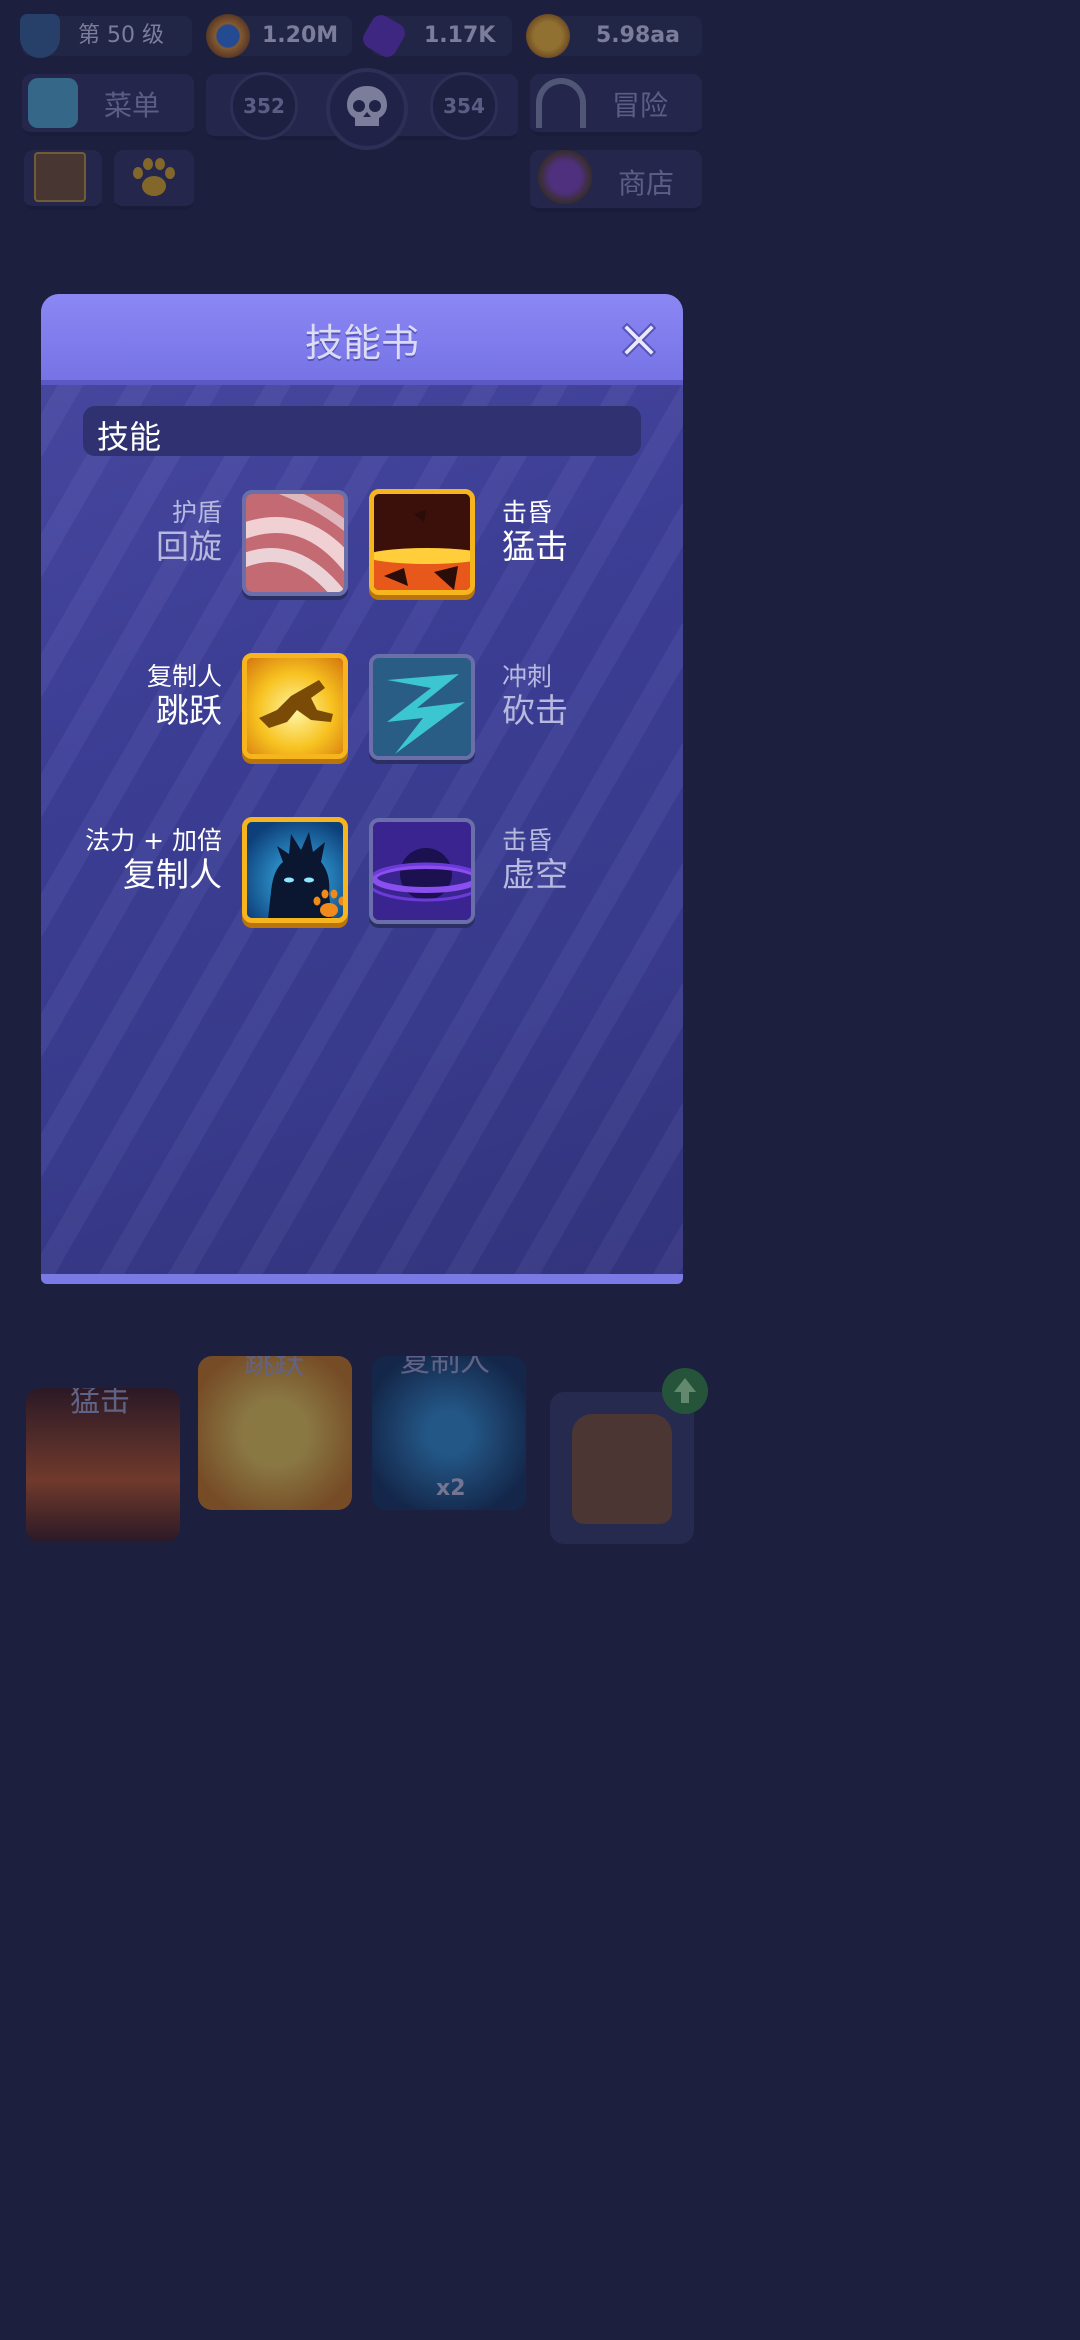  I want to click on skill-slot-2-label: 跳跃, so click(274, 1368).